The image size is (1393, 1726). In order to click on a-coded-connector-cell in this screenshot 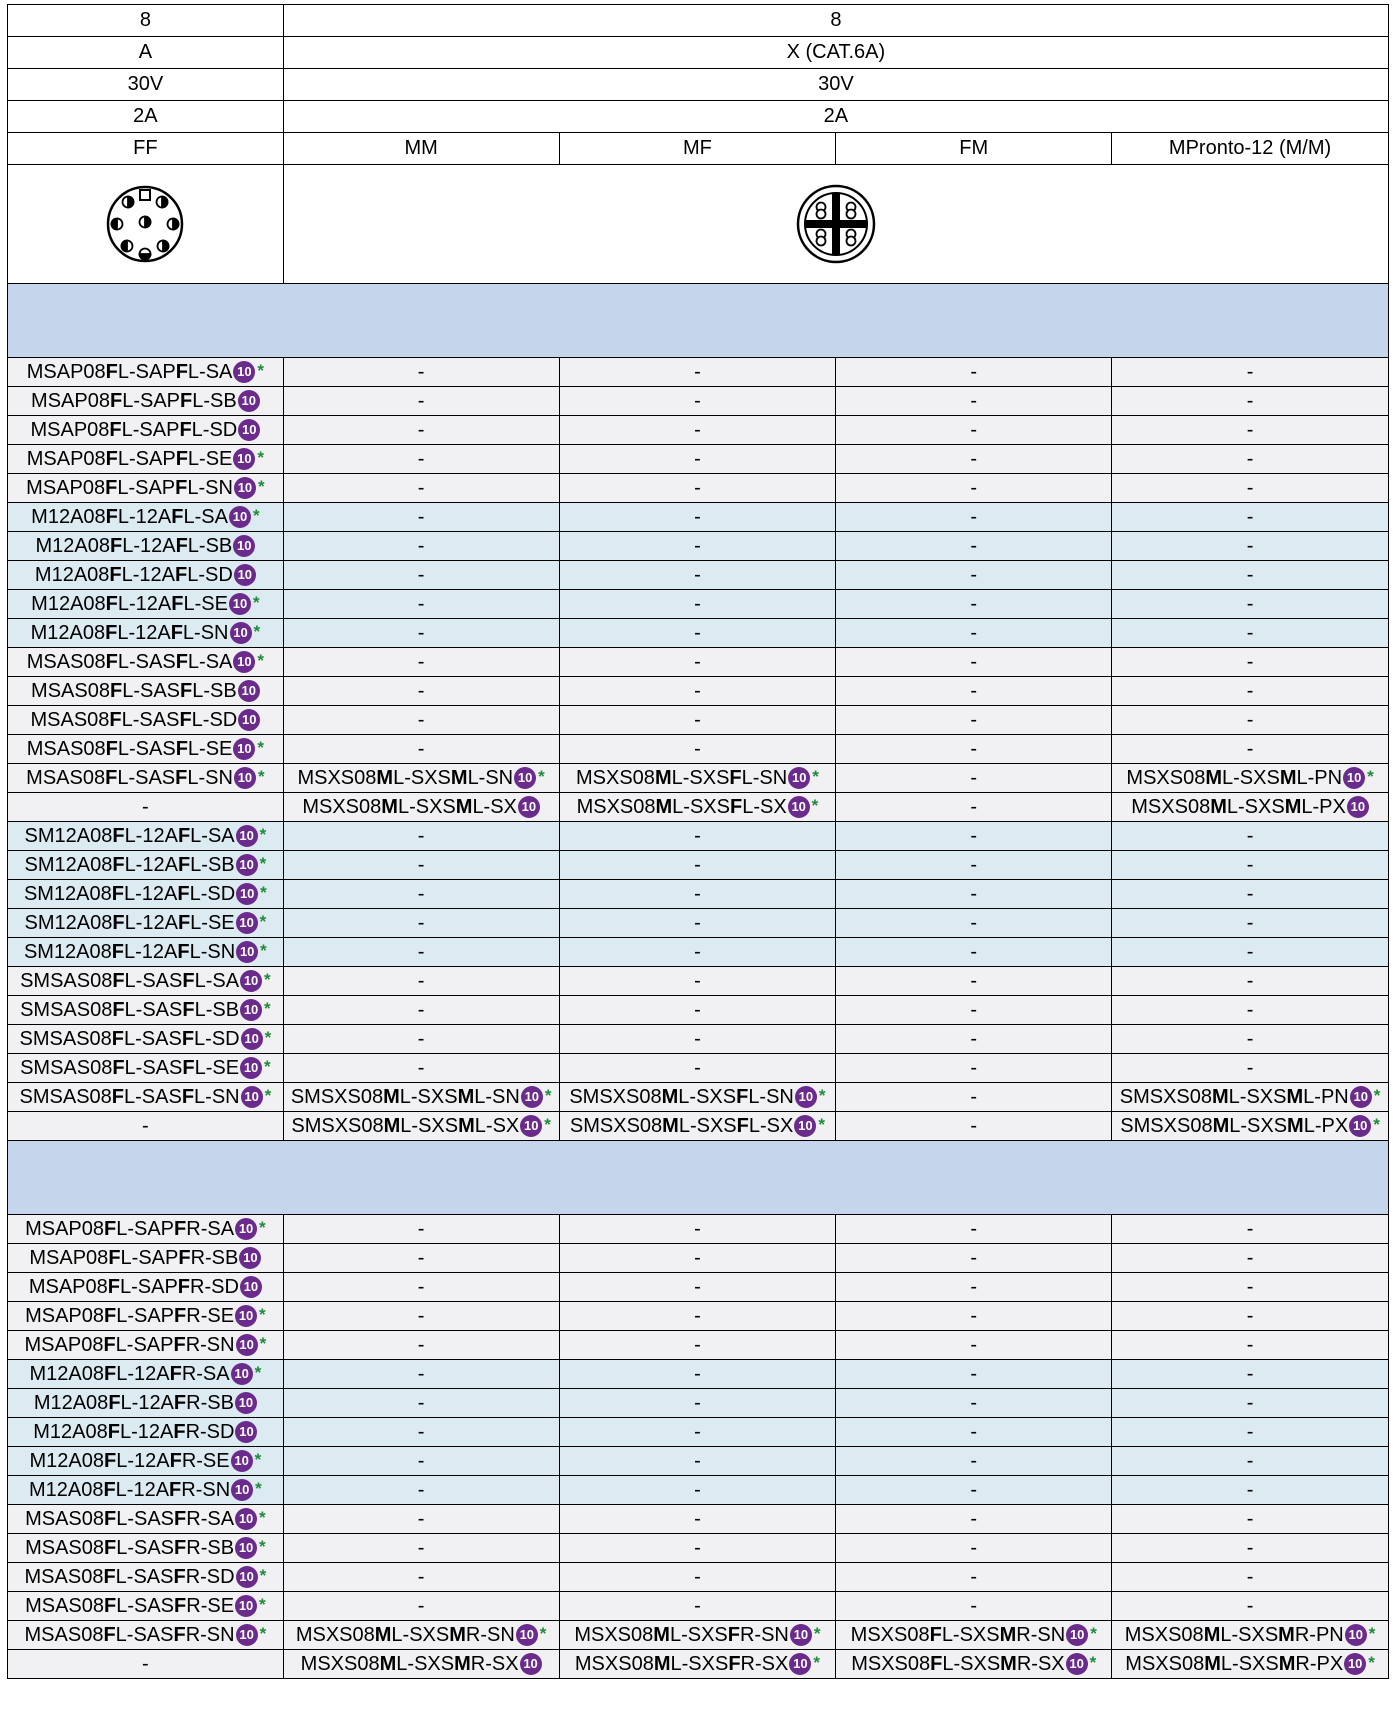, I will do `click(145, 224)`.